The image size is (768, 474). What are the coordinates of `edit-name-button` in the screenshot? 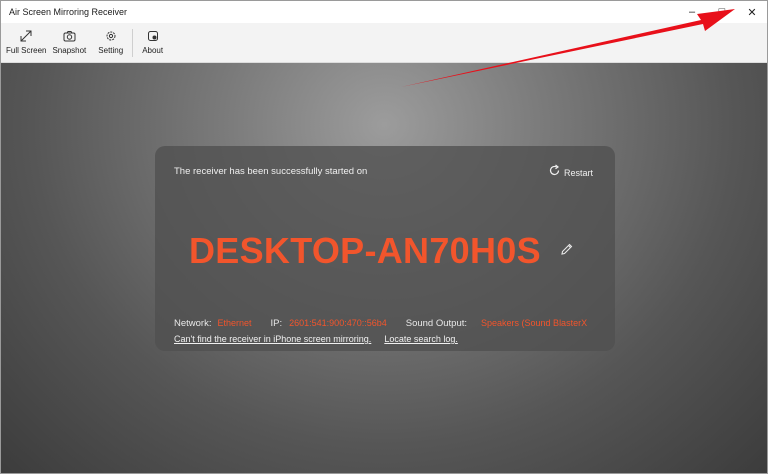 It's located at (568, 250).